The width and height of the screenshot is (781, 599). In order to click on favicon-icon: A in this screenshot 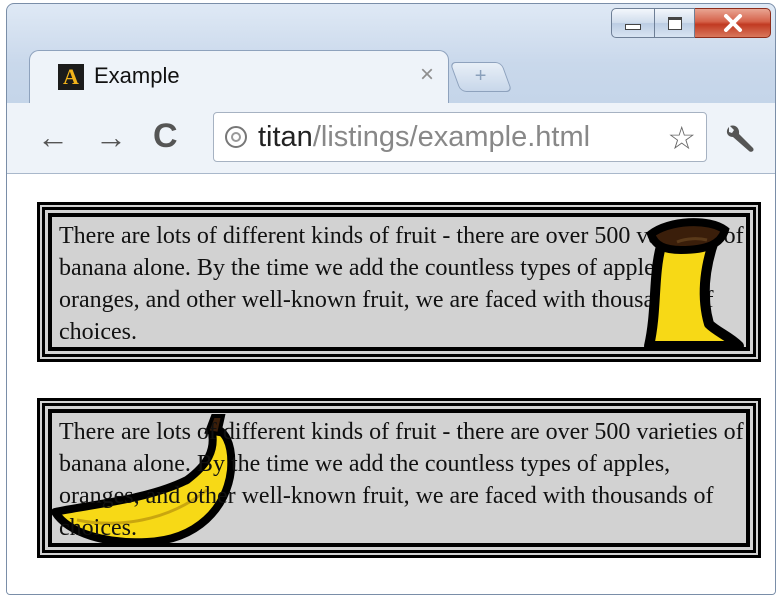, I will do `click(71, 77)`.